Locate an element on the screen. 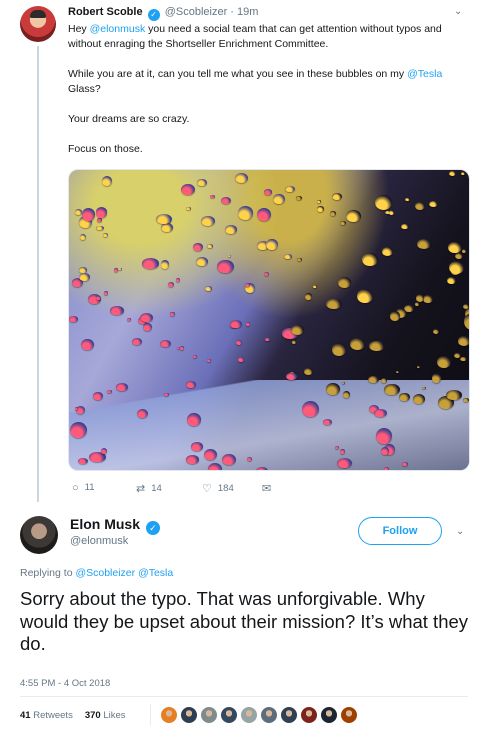 The image size is (478, 742). reply-icon: ○ is located at coordinates (75, 488).